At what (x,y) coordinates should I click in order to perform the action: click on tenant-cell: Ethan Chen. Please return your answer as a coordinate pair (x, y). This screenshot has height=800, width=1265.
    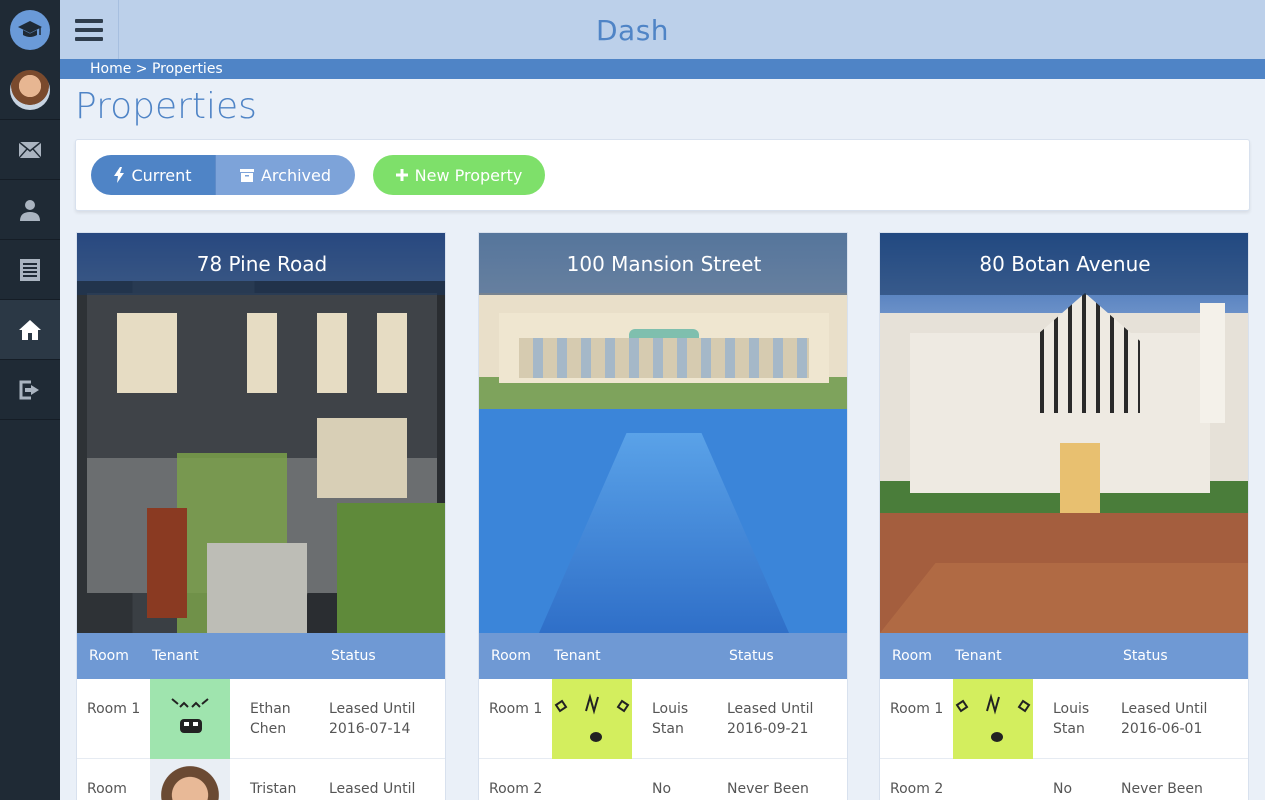
    Looking at the image, I should click on (270, 719).